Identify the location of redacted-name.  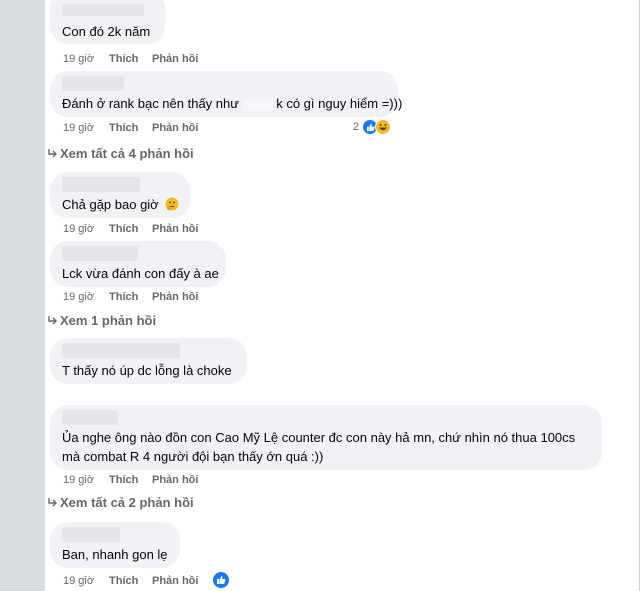
(257, 104).